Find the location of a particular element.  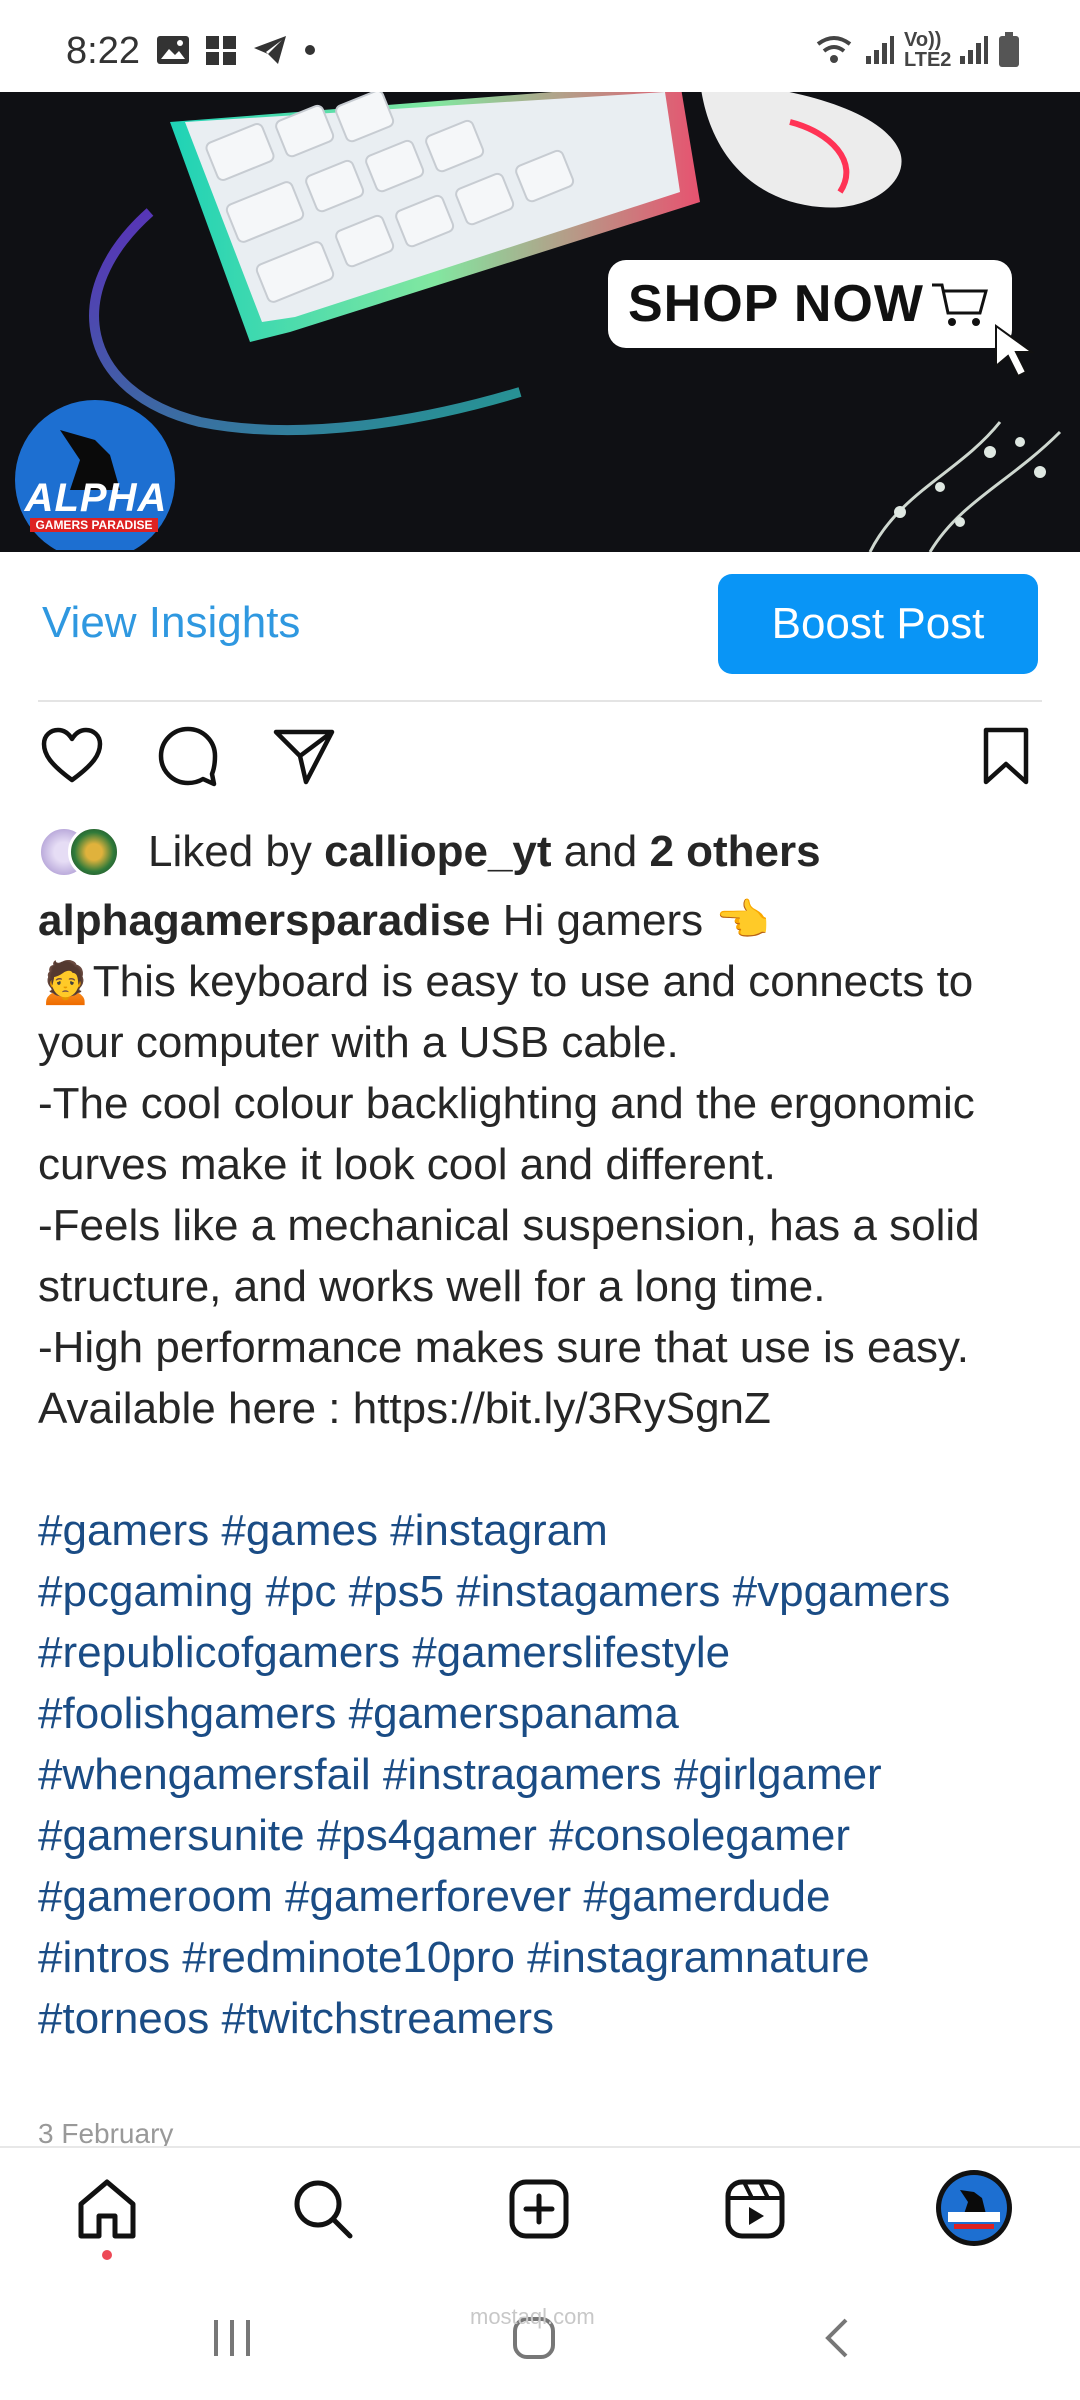

caption-username: alphagamersparadise is located at coordinates (264, 920).